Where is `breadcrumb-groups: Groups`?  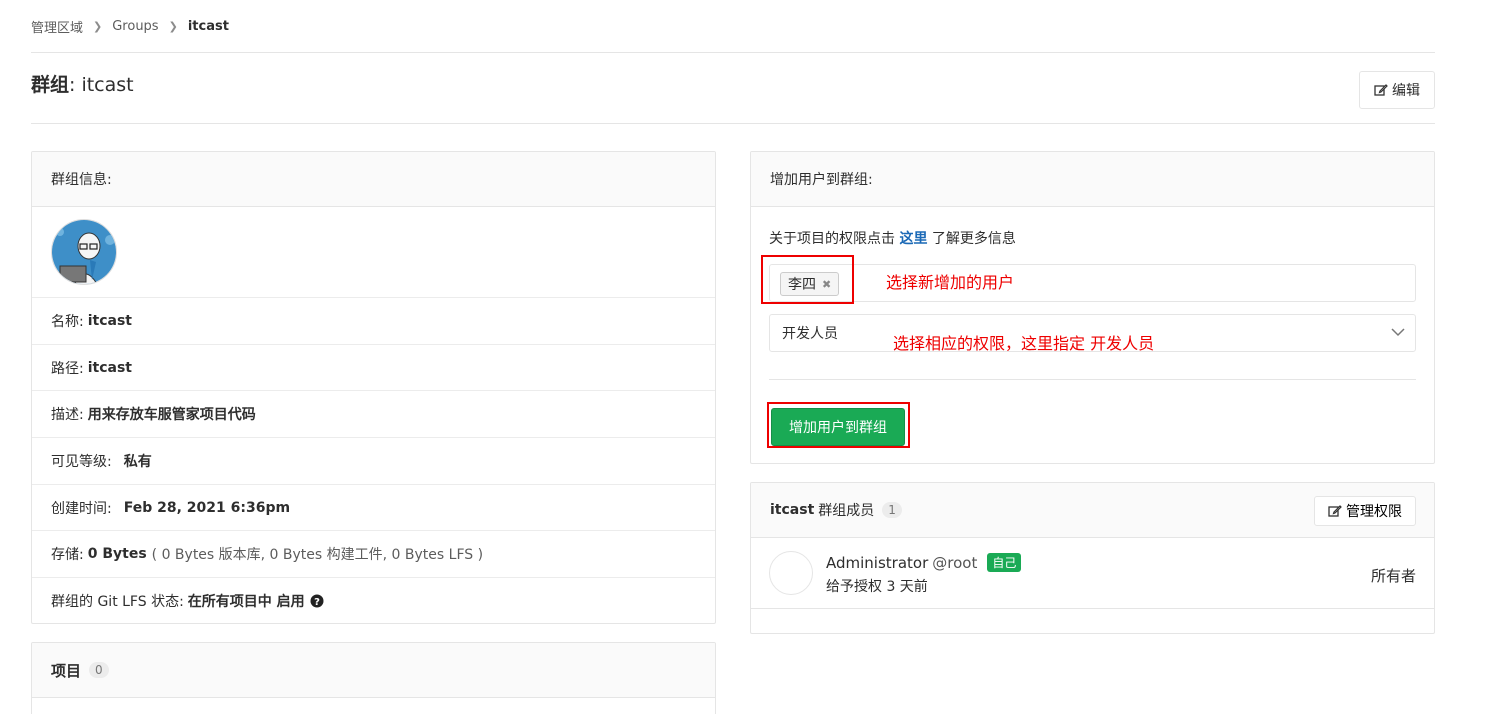 breadcrumb-groups: Groups is located at coordinates (135, 26).